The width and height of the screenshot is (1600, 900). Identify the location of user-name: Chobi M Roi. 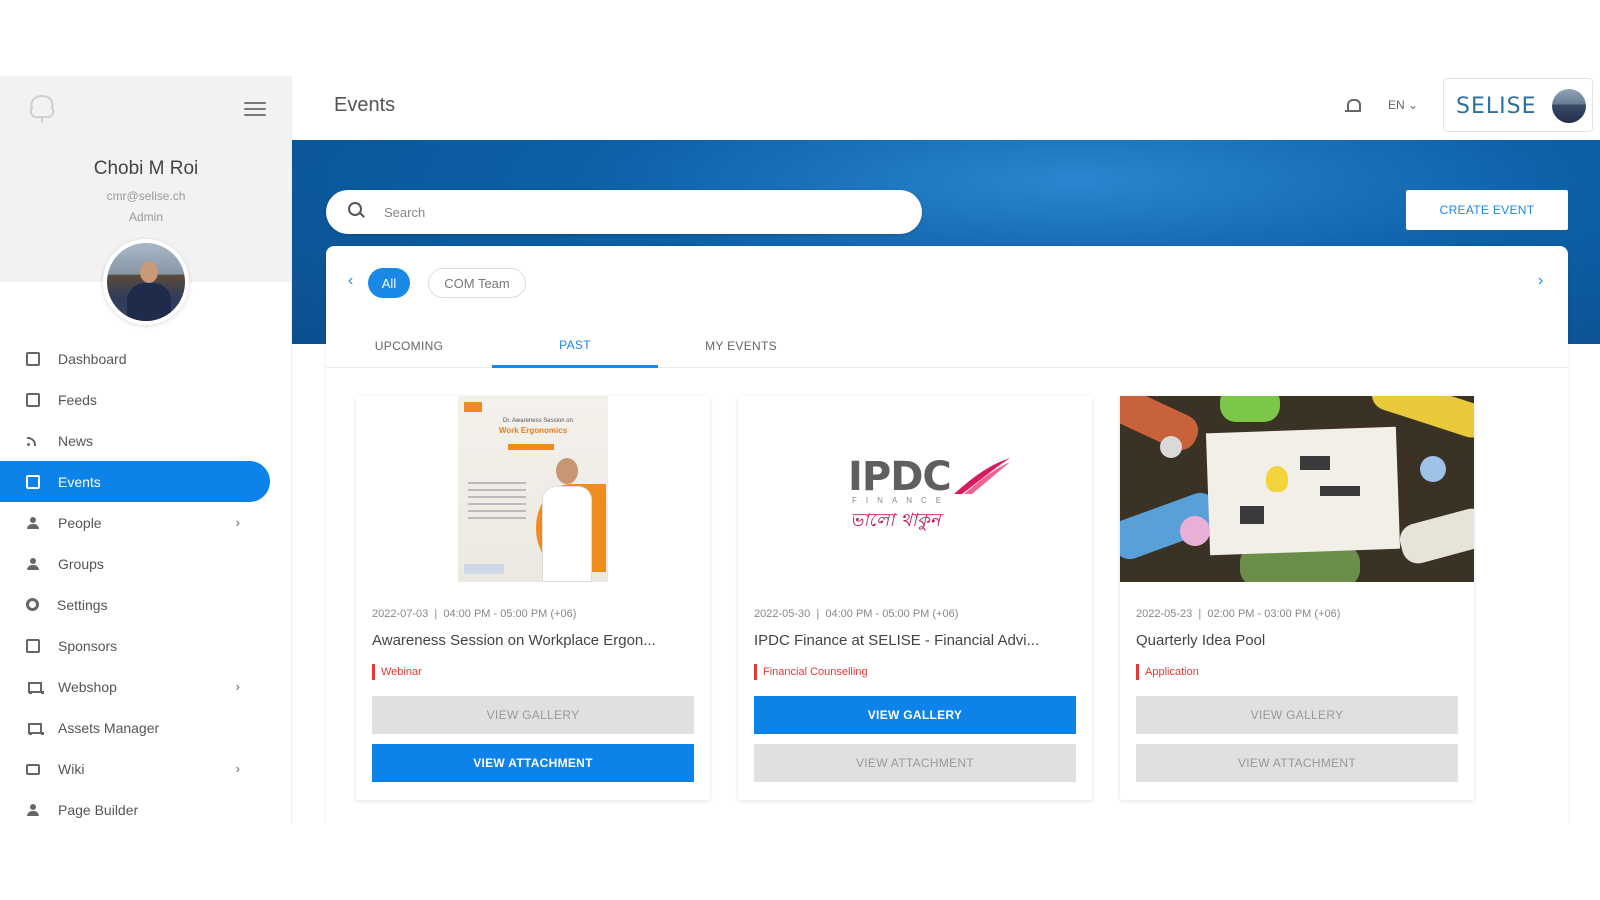
(146, 168).